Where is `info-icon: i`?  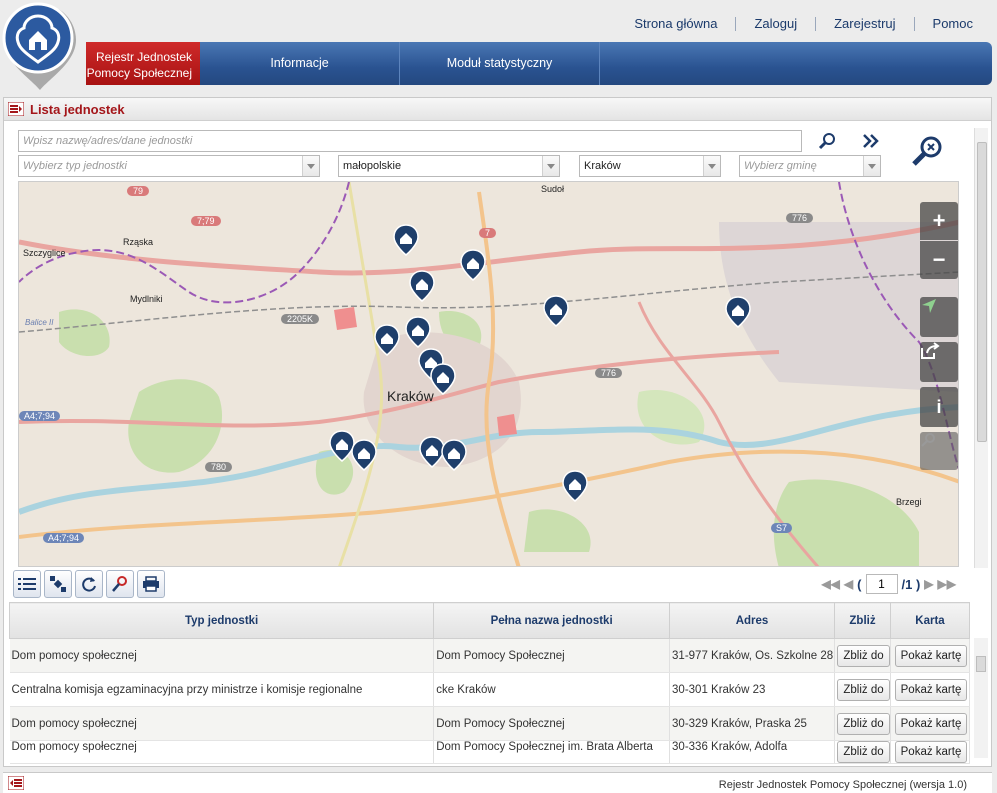
info-icon: i is located at coordinates (939, 406).